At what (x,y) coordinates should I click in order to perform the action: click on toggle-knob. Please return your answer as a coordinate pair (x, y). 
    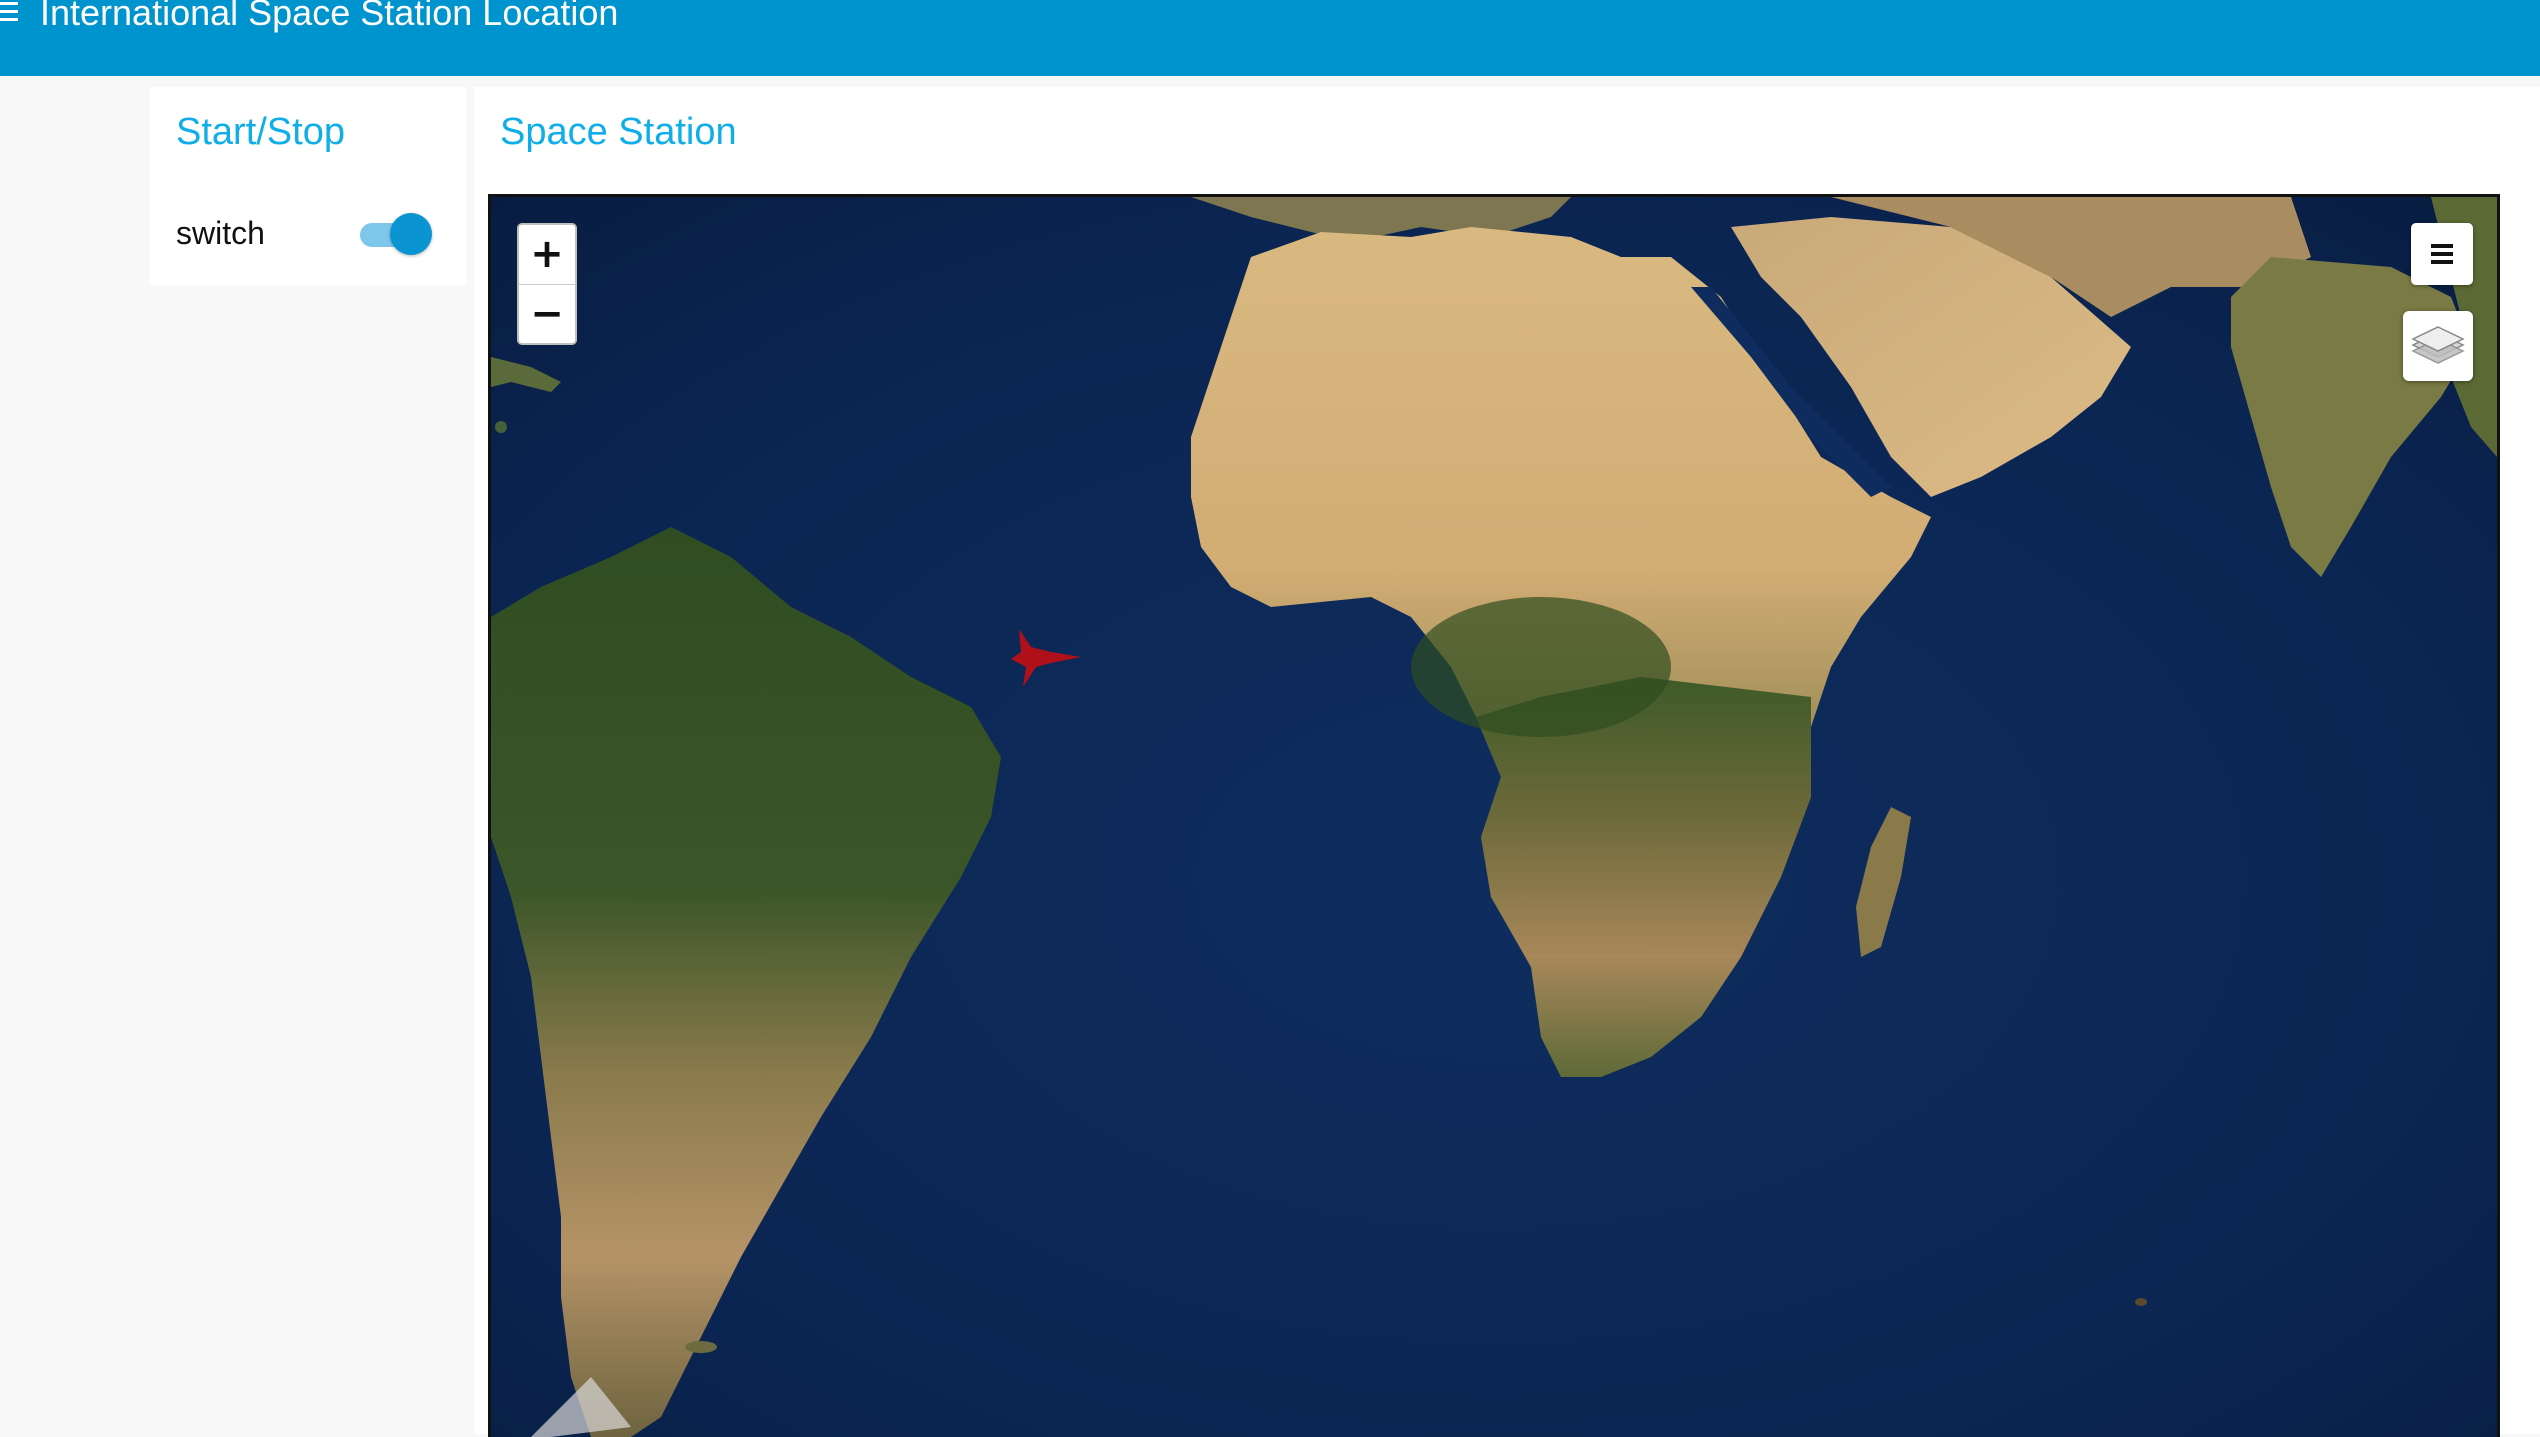
    Looking at the image, I should click on (411, 234).